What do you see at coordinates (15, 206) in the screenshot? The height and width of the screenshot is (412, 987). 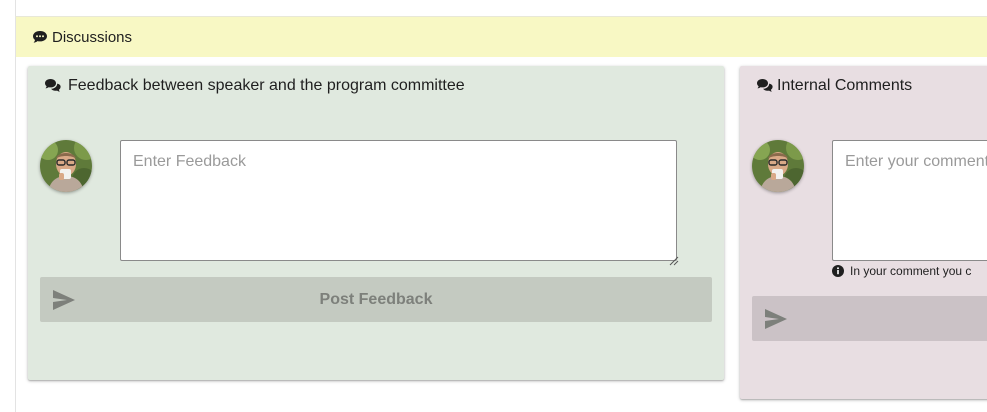 I see `page-left-border` at bounding box center [15, 206].